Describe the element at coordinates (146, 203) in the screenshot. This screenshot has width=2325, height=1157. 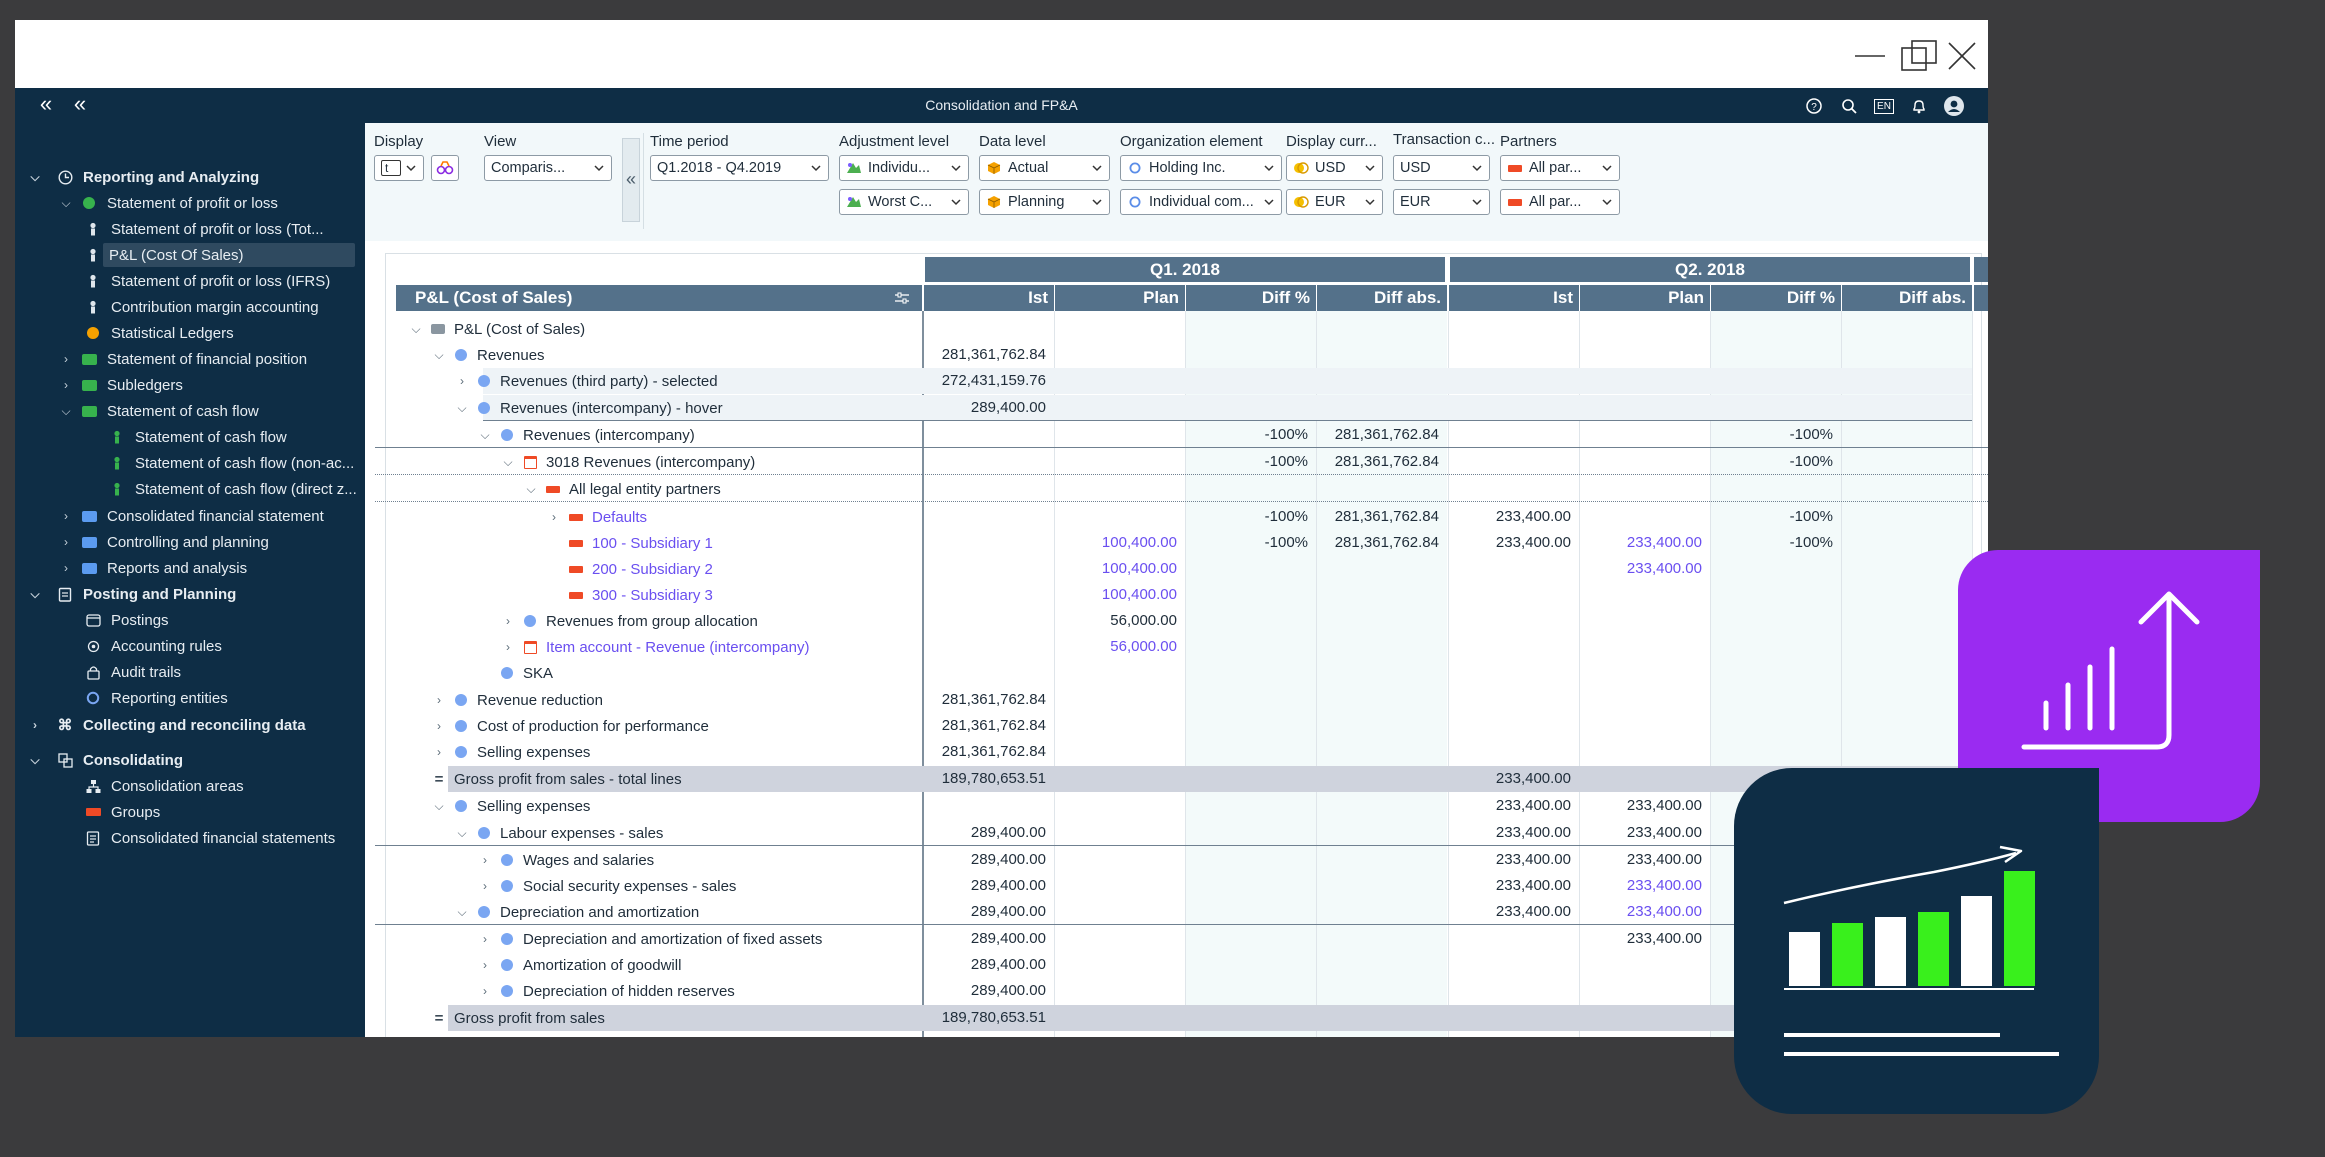
I see `sidebar-item-statement-of-profit-or-loss: ⌵ Statement of profit or loss` at that location.